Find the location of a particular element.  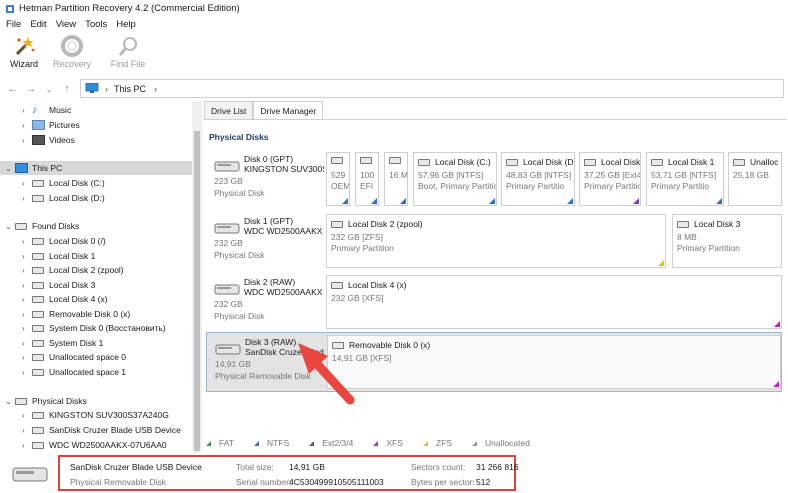

tree-item-found: › Local Disk 2 (zpool) is located at coordinates (73, 270).